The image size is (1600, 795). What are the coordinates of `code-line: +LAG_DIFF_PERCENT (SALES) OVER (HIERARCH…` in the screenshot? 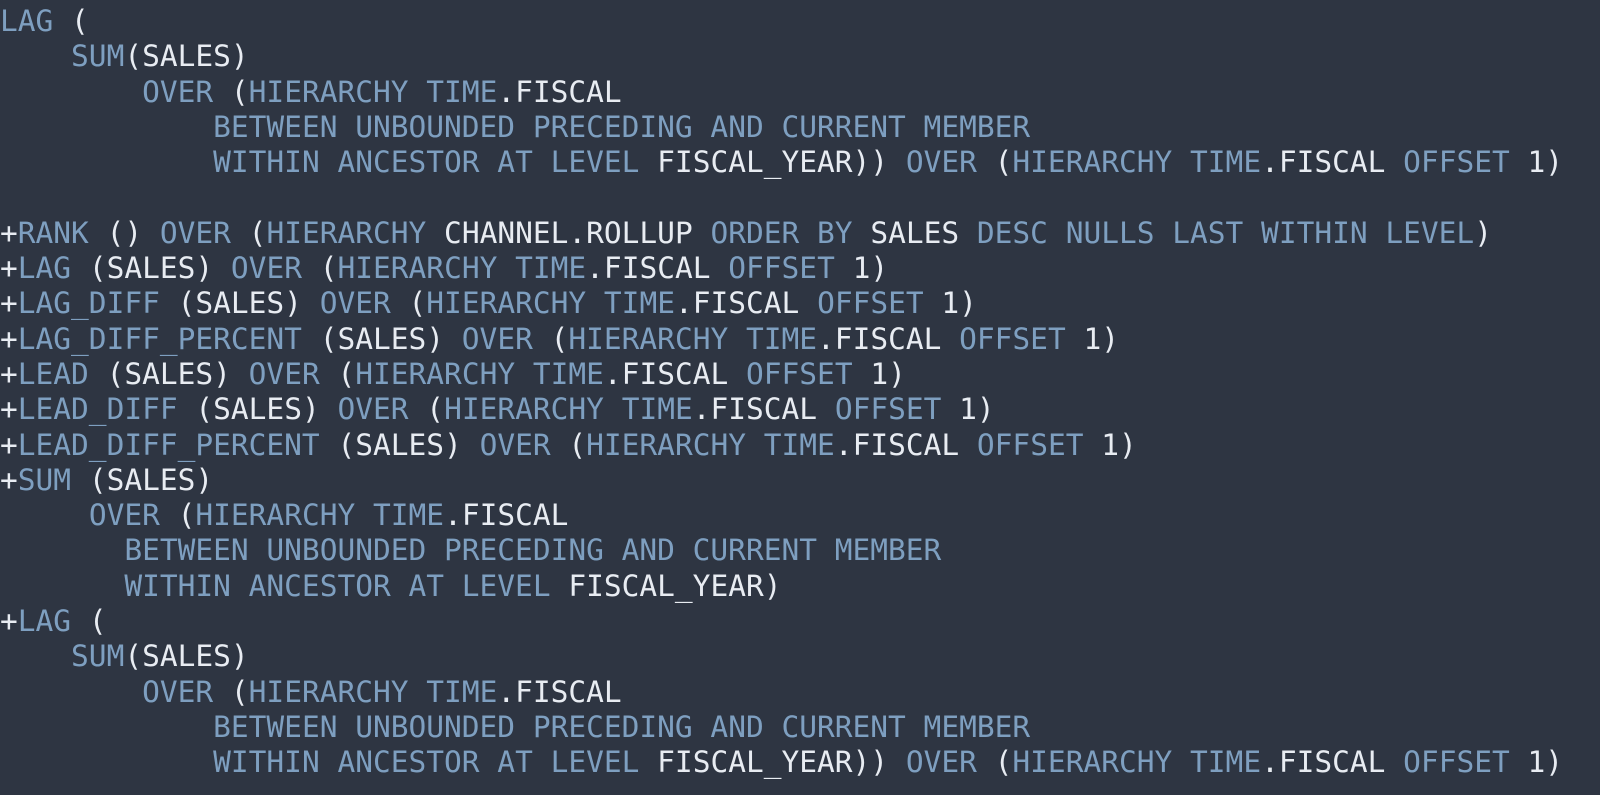 It's located at (800, 339).